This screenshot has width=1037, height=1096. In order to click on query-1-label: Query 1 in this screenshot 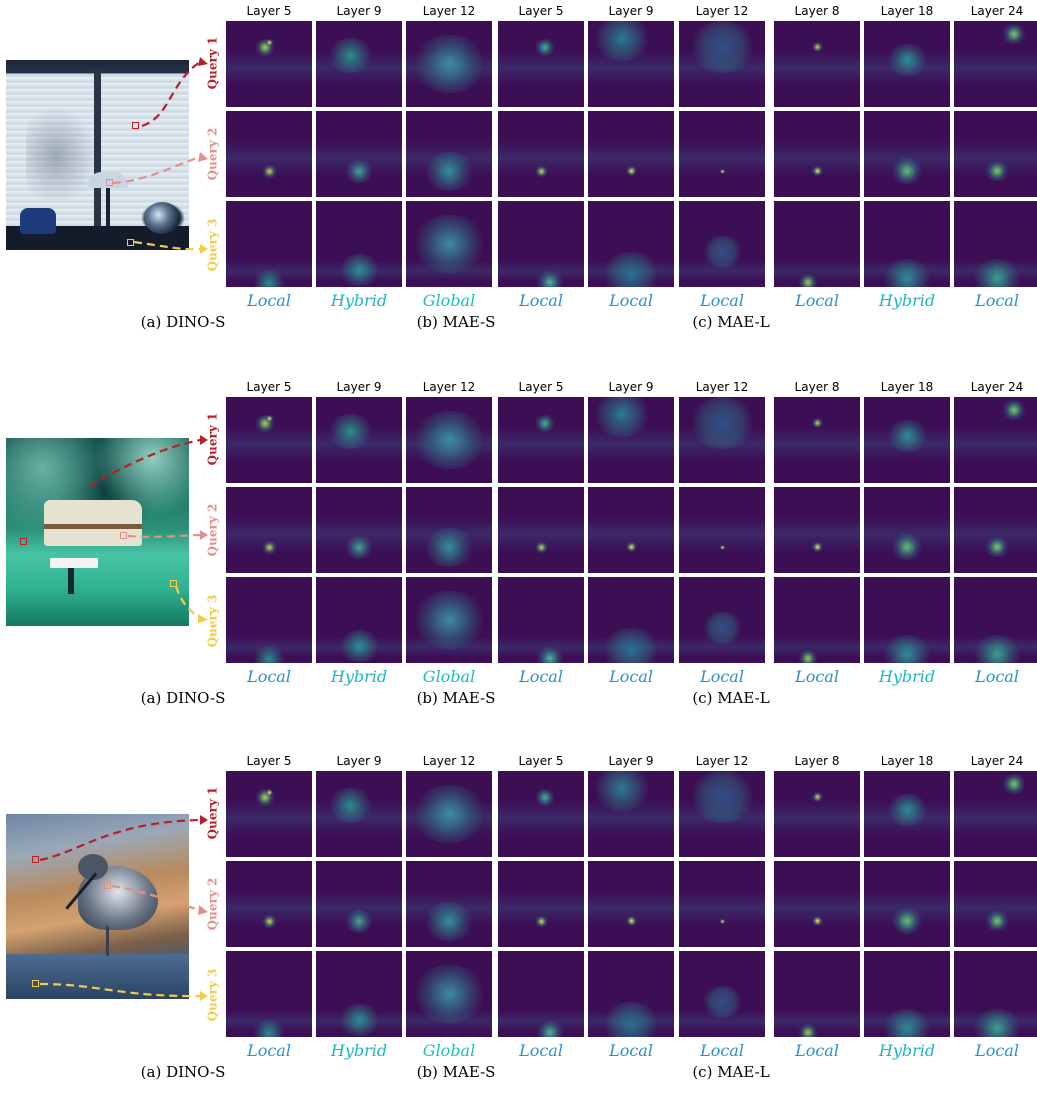, I will do `click(212, 813)`.